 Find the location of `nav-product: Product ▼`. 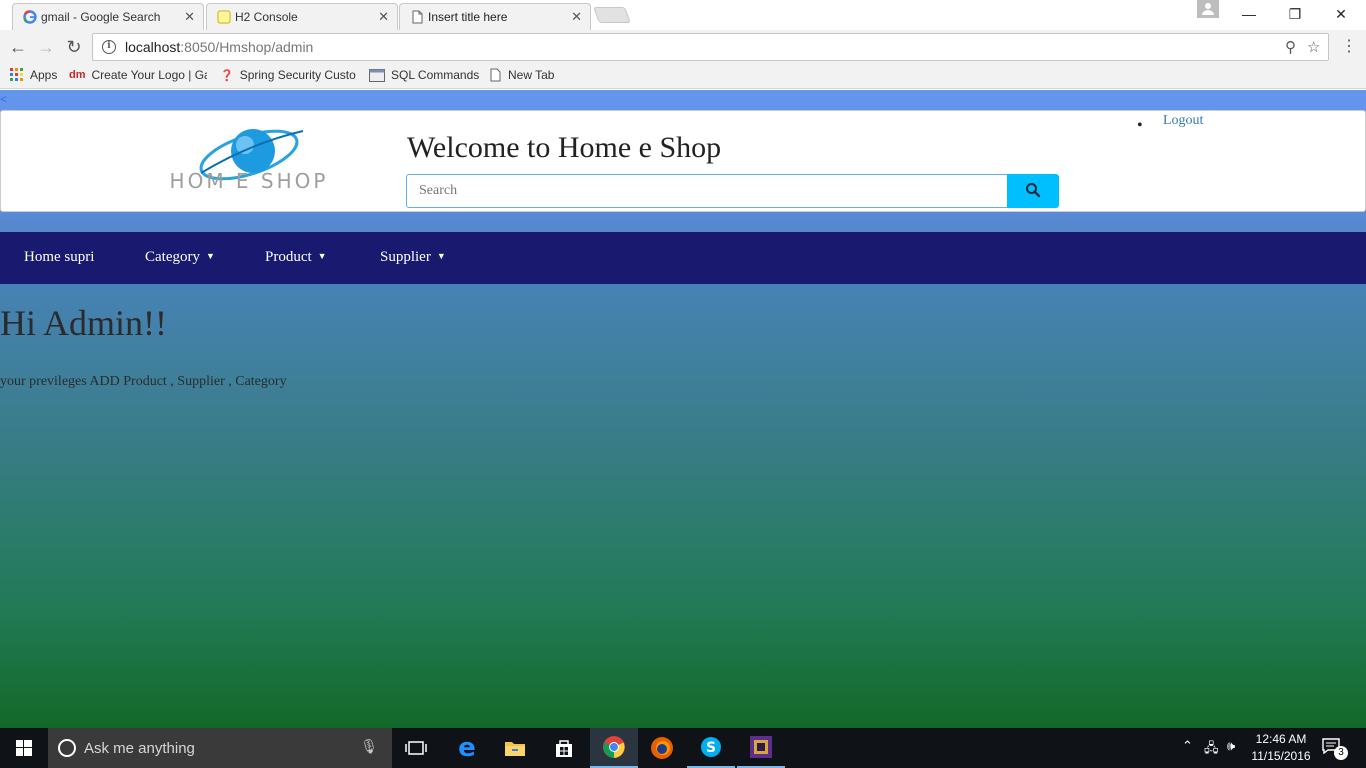

nav-product: Product ▼ is located at coordinates (296, 257).